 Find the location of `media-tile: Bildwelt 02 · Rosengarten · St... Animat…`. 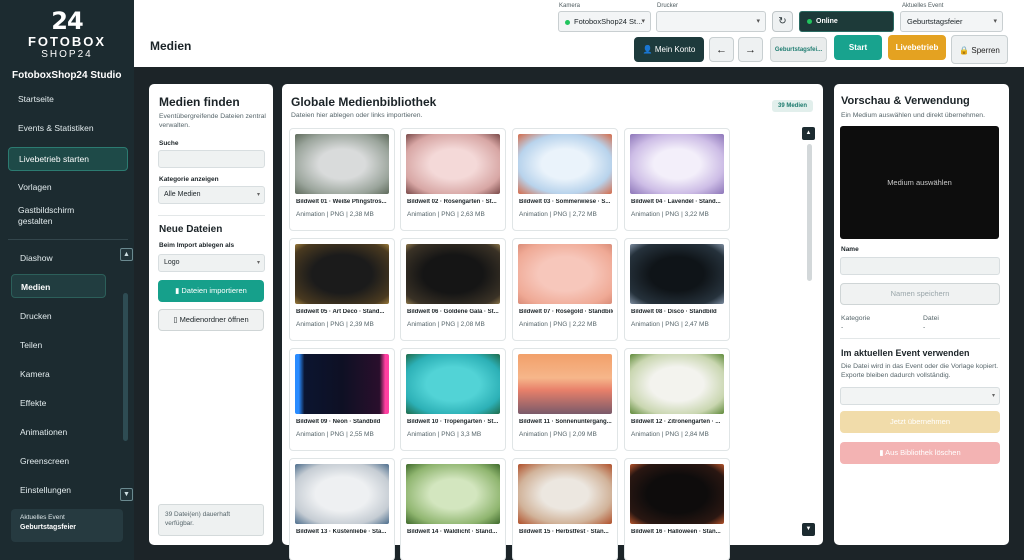

media-tile: Bildwelt 02 · Rosengarten · St... Animat… is located at coordinates (453, 179).